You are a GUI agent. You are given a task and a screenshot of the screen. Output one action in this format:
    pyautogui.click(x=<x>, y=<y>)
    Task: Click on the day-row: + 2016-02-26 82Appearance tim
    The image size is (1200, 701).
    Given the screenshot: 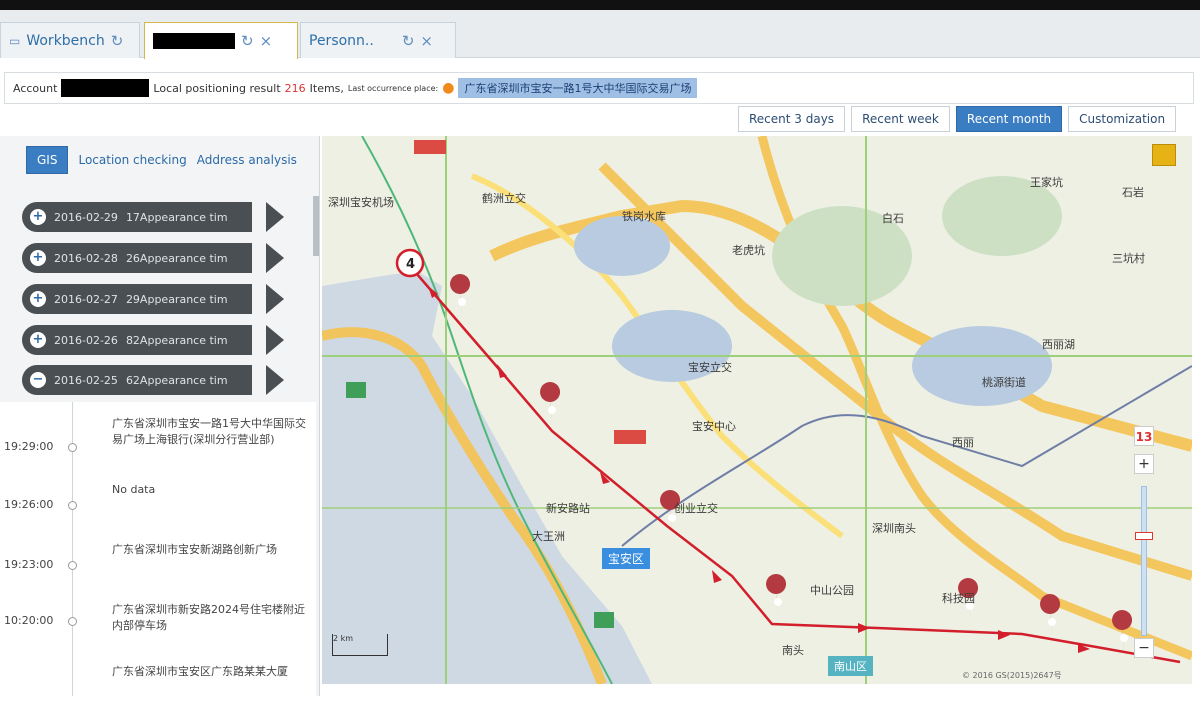 What is the action you would take?
    pyautogui.click(x=153, y=341)
    